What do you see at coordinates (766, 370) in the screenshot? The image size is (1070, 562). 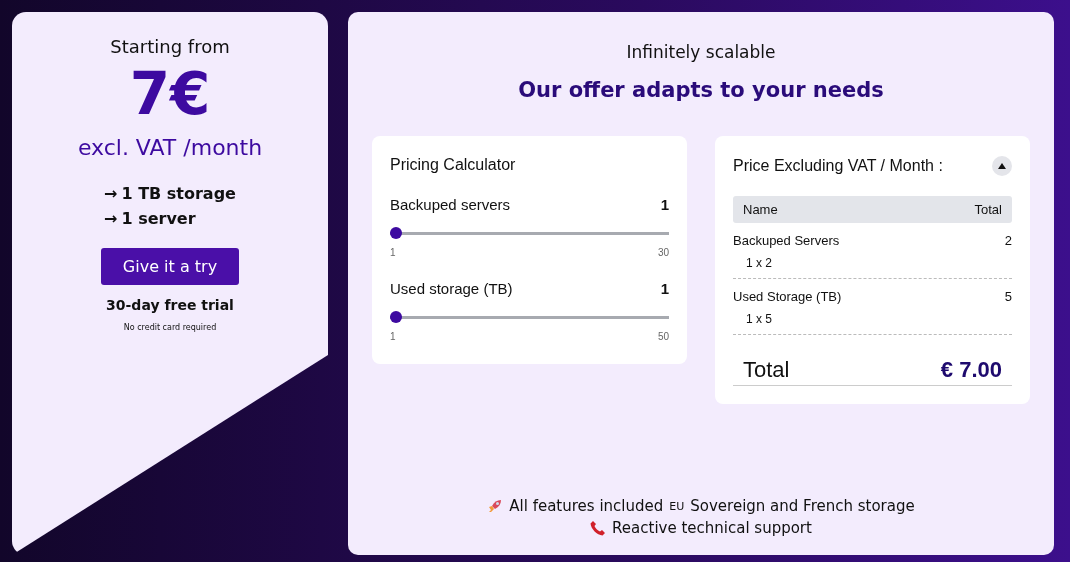 I see `total-label: Total` at bounding box center [766, 370].